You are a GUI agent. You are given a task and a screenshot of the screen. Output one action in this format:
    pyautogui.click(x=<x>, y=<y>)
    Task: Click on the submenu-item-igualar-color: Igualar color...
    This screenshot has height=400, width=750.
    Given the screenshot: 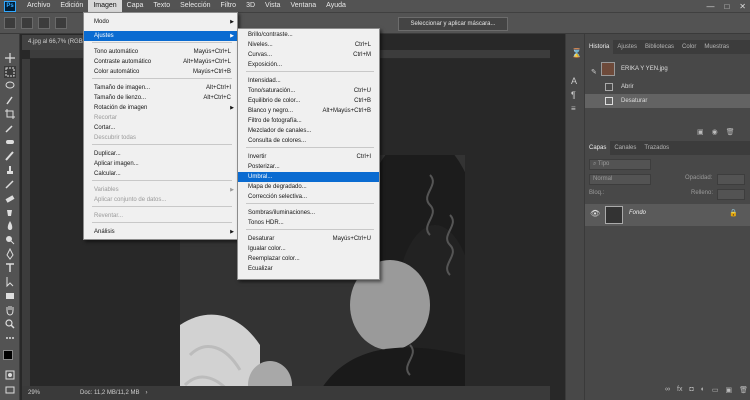 What is the action you would take?
    pyautogui.click(x=308, y=249)
    